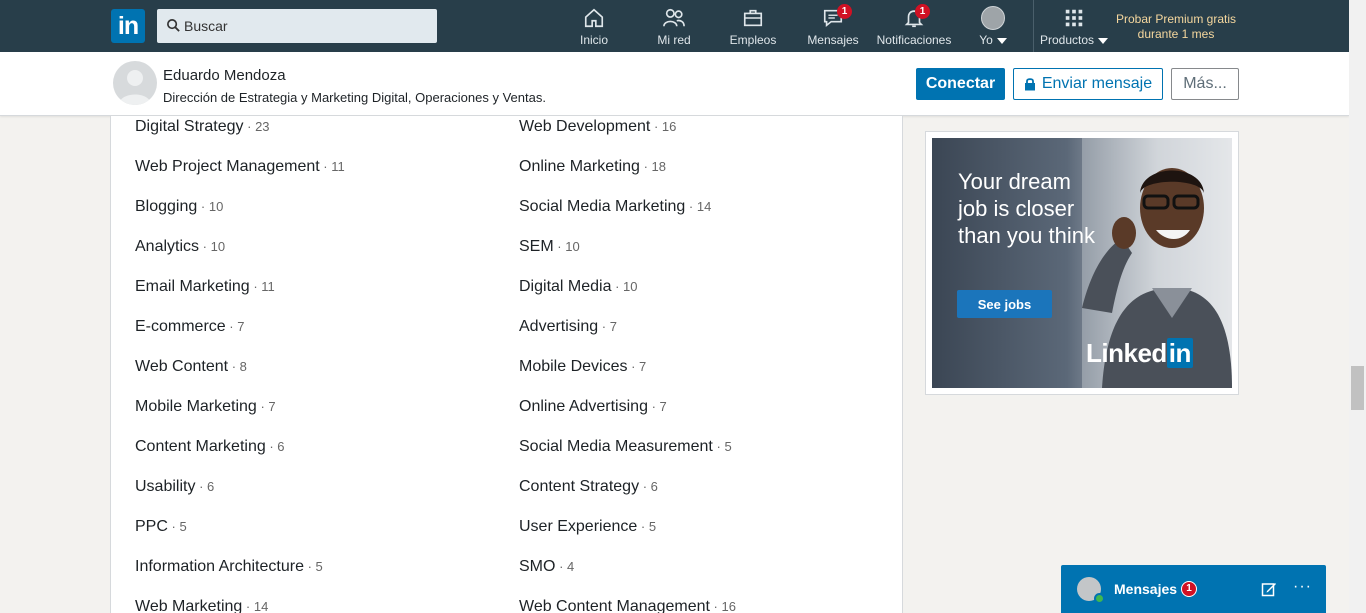 The height and width of the screenshot is (613, 1366). Describe the element at coordinates (914, 26) in the screenshot. I see `nav-item-notifications: 1 Notificaciones` at that location.